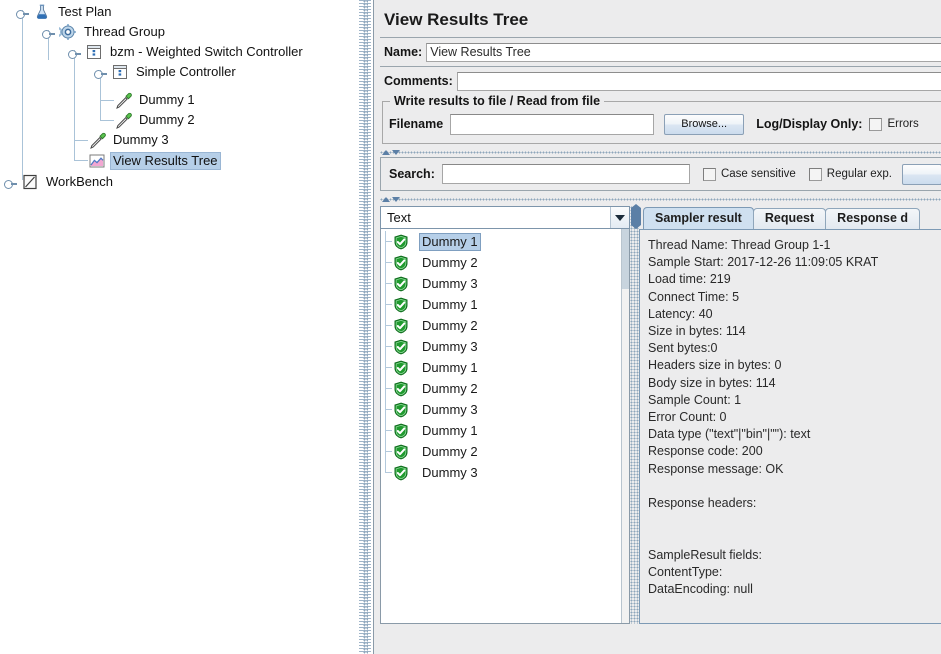 The height and width of the screenshot is (654, 941). What do you see at coordinates (698, 218) in the screenshot?
I see `tab-sampler-result: Sampler result` at bounding box center [698, 218].